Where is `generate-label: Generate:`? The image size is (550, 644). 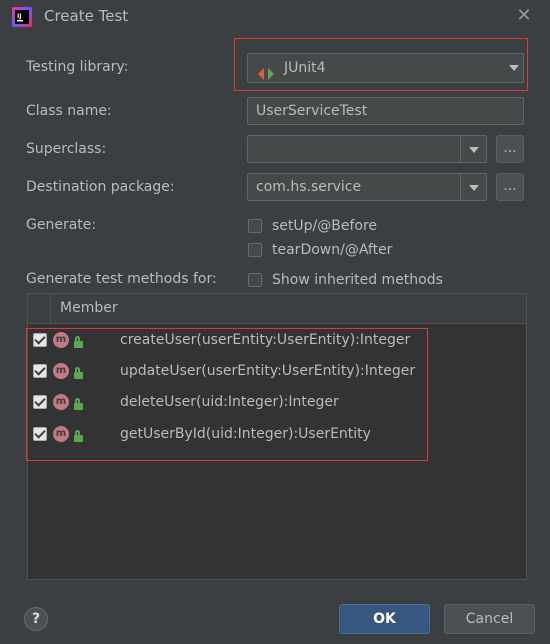 generate-label: Generate: is located at coordinates (61, 225).